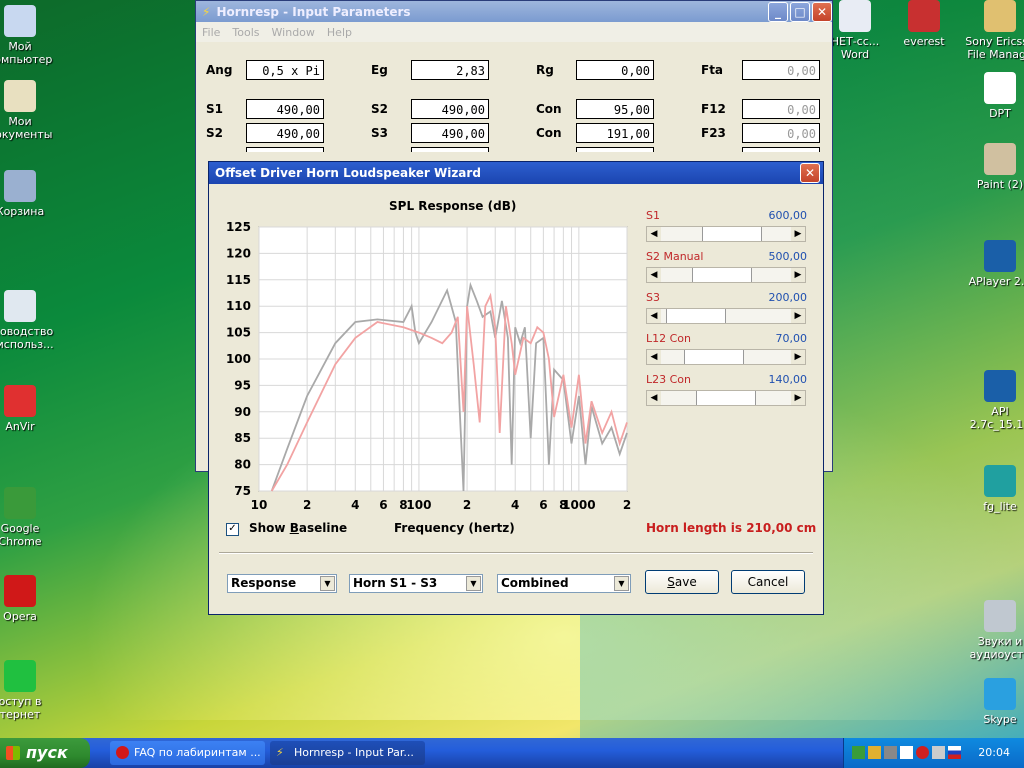  I want to click on param-field: 0,5 x Pi, so click(285, 70).